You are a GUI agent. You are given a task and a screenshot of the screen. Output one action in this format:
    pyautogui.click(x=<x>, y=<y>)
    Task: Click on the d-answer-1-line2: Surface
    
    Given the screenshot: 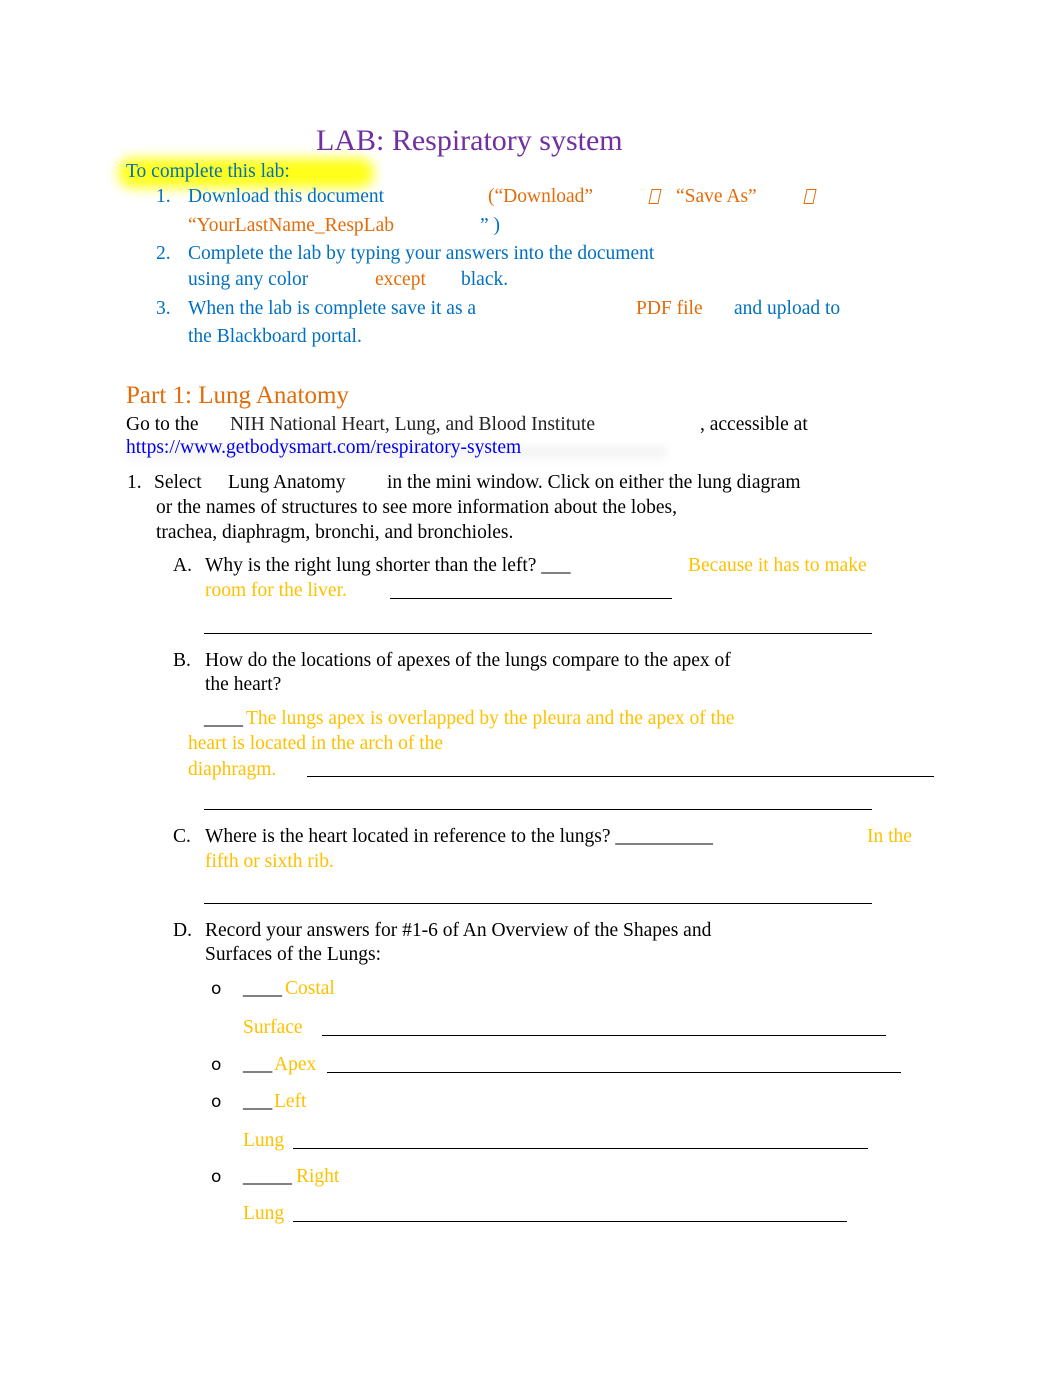 What is the action you would take?
    pyautogui.click(x=273, y=1028)
    